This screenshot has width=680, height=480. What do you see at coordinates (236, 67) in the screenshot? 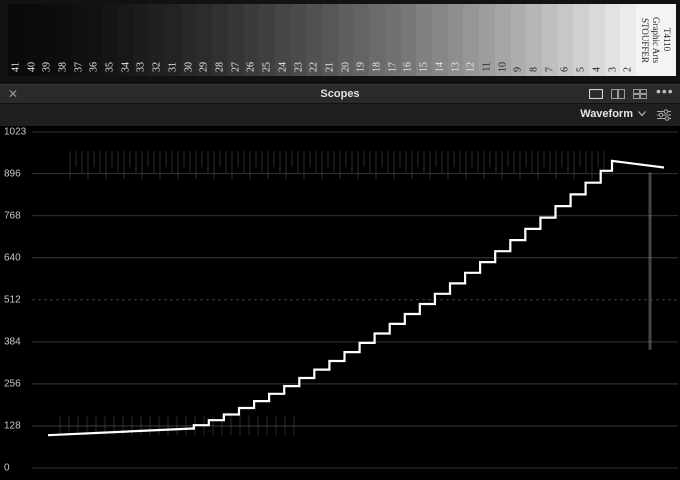
I see `step-number: 27` at bounding box center [236, 67].